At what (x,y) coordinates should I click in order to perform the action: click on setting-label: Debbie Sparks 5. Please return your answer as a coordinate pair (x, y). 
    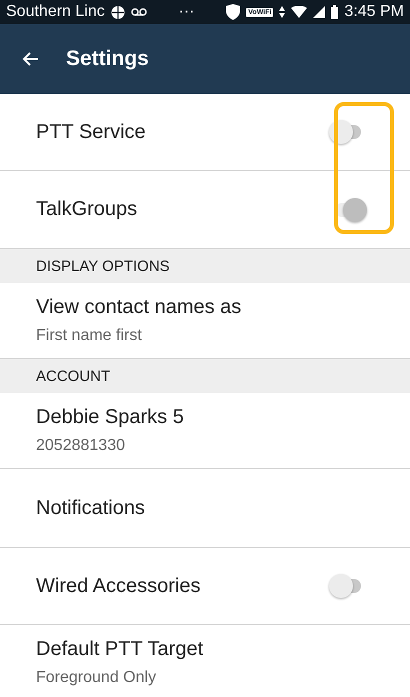
    Looking at the image, I should click on (110, 417).